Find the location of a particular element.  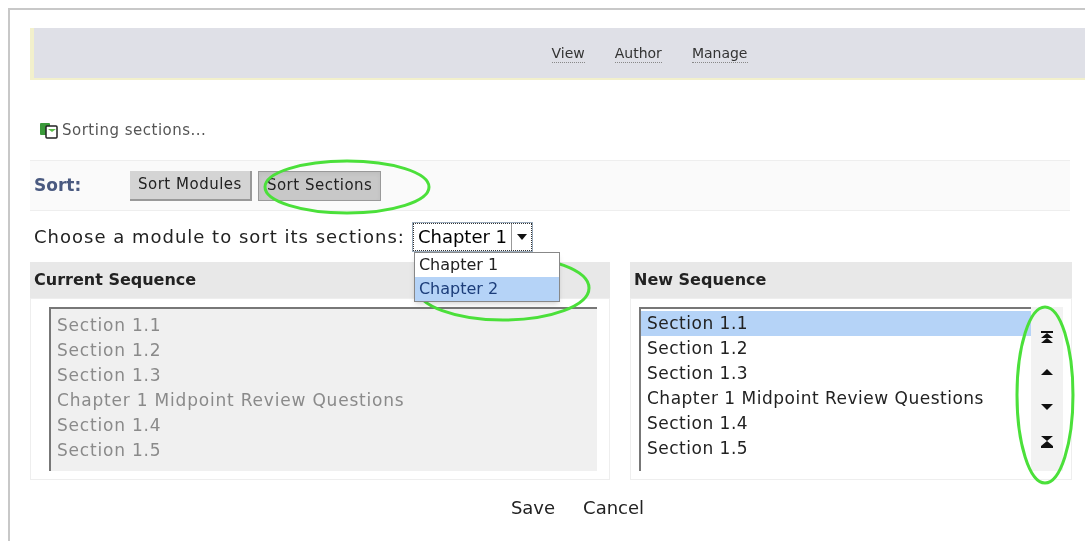

sort-label: Sort: is located at coordinates (58, 185).